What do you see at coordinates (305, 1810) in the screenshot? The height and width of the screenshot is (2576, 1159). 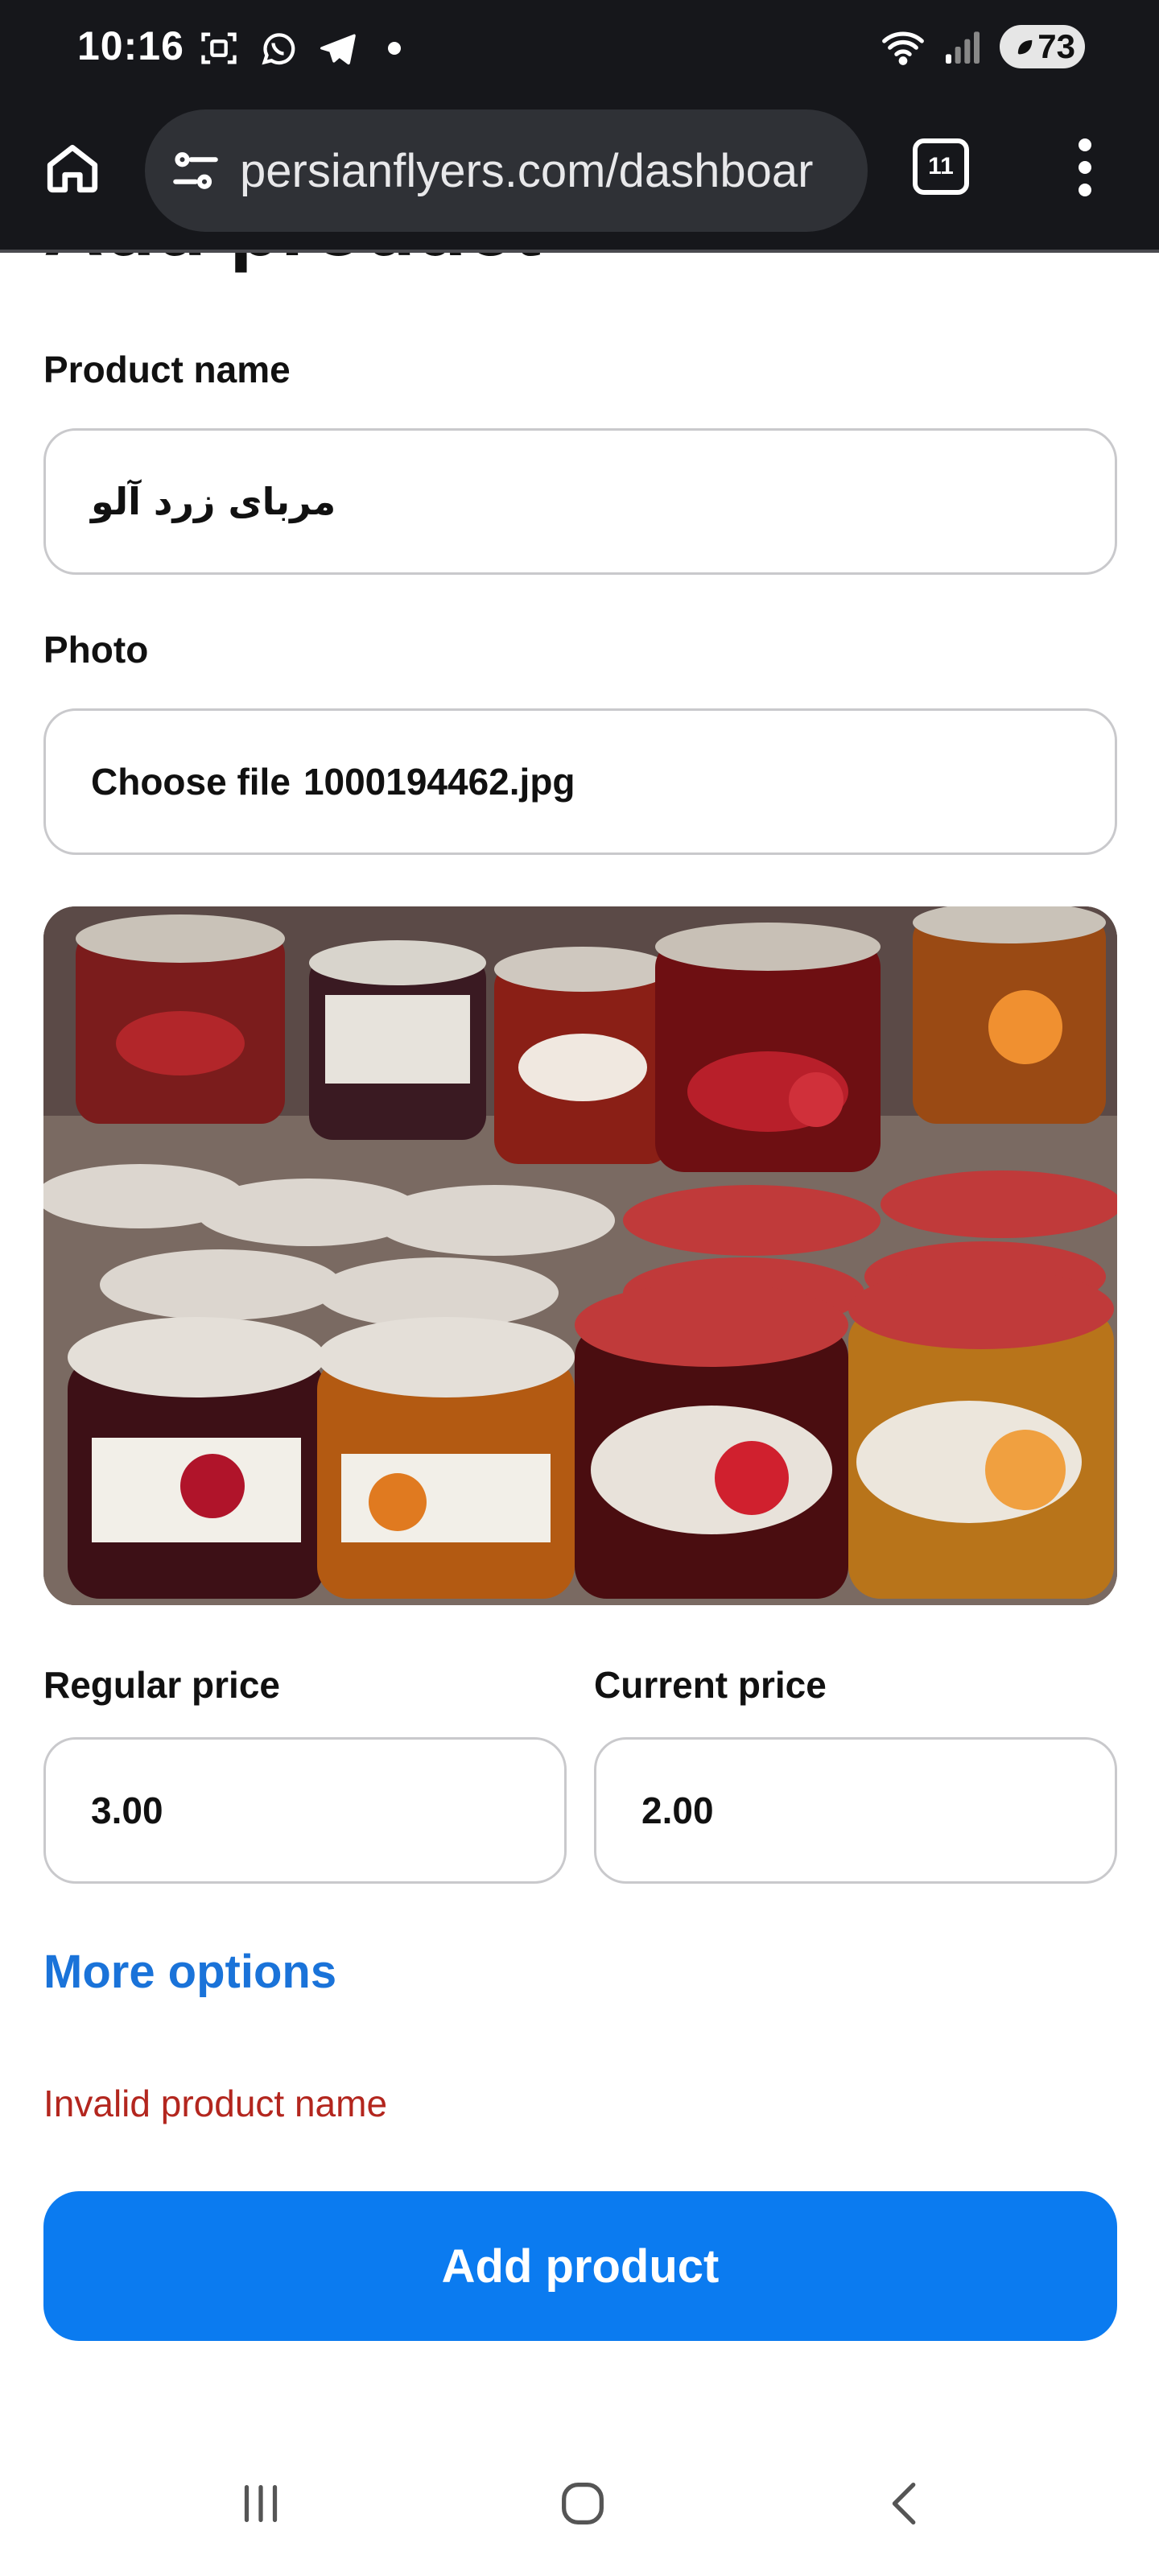 I see `regular-price-input: 3.00` at bounding box center [305, 1810].